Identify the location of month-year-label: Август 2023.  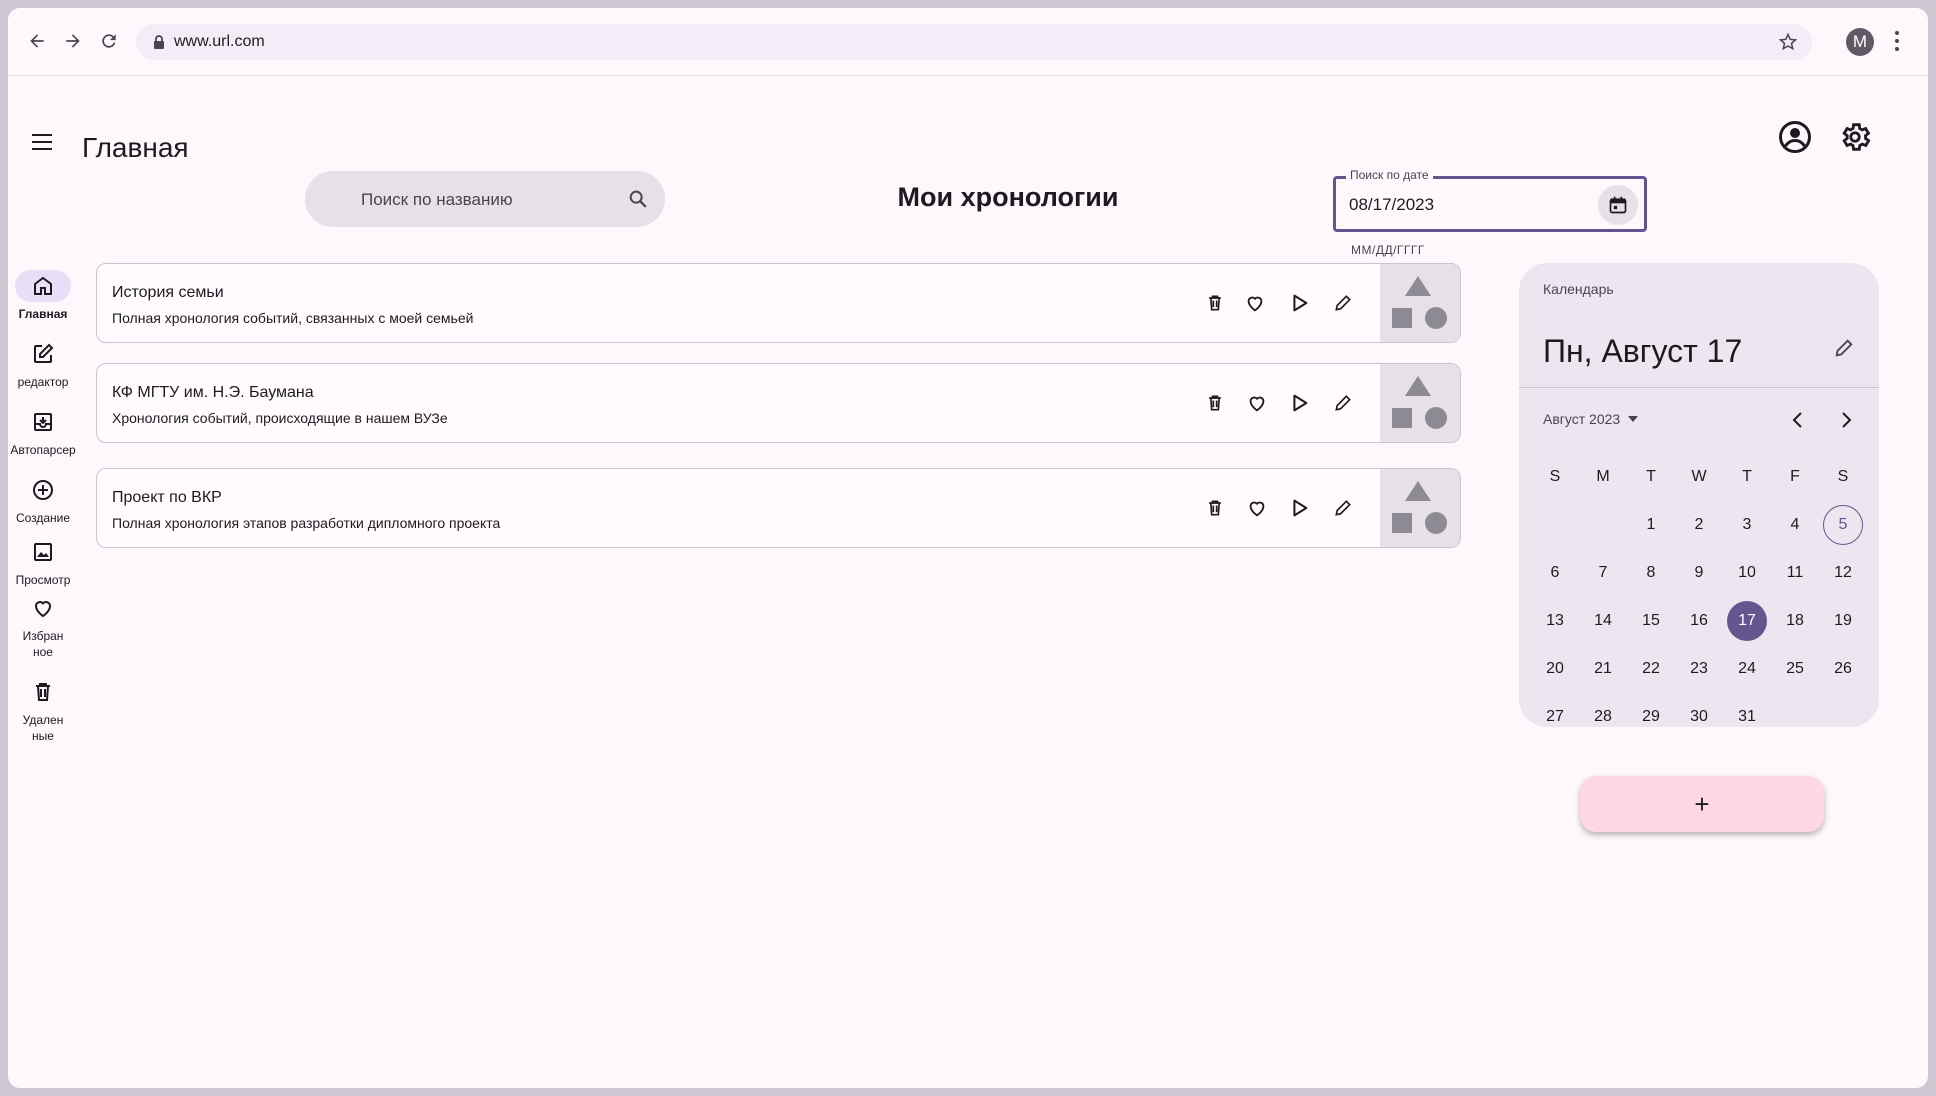
(1582, 419).